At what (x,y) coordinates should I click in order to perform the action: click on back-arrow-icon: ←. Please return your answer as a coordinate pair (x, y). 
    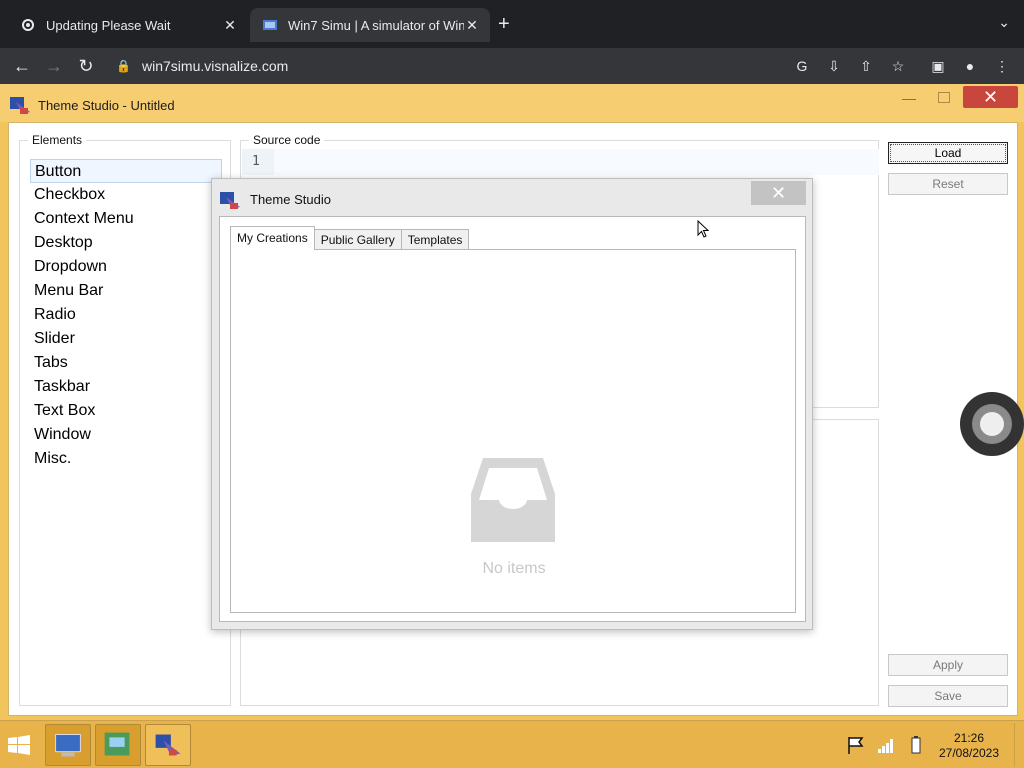
    Looking at the image, I should click on (22, 66).